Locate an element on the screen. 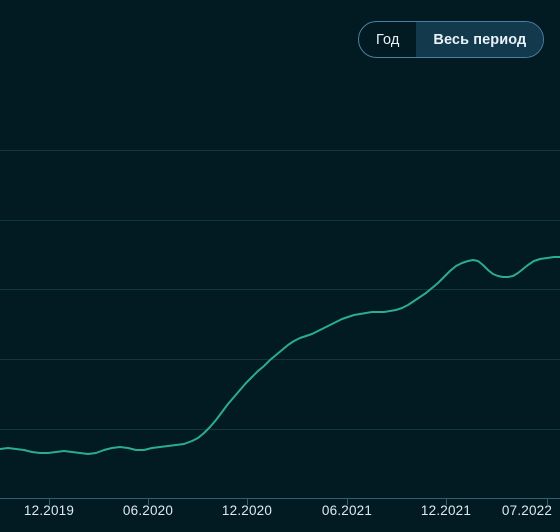 The height and width of the screenshot is (532, 560). x-axis-tick-label: 12.2019 is located at coordinates (49, 510).